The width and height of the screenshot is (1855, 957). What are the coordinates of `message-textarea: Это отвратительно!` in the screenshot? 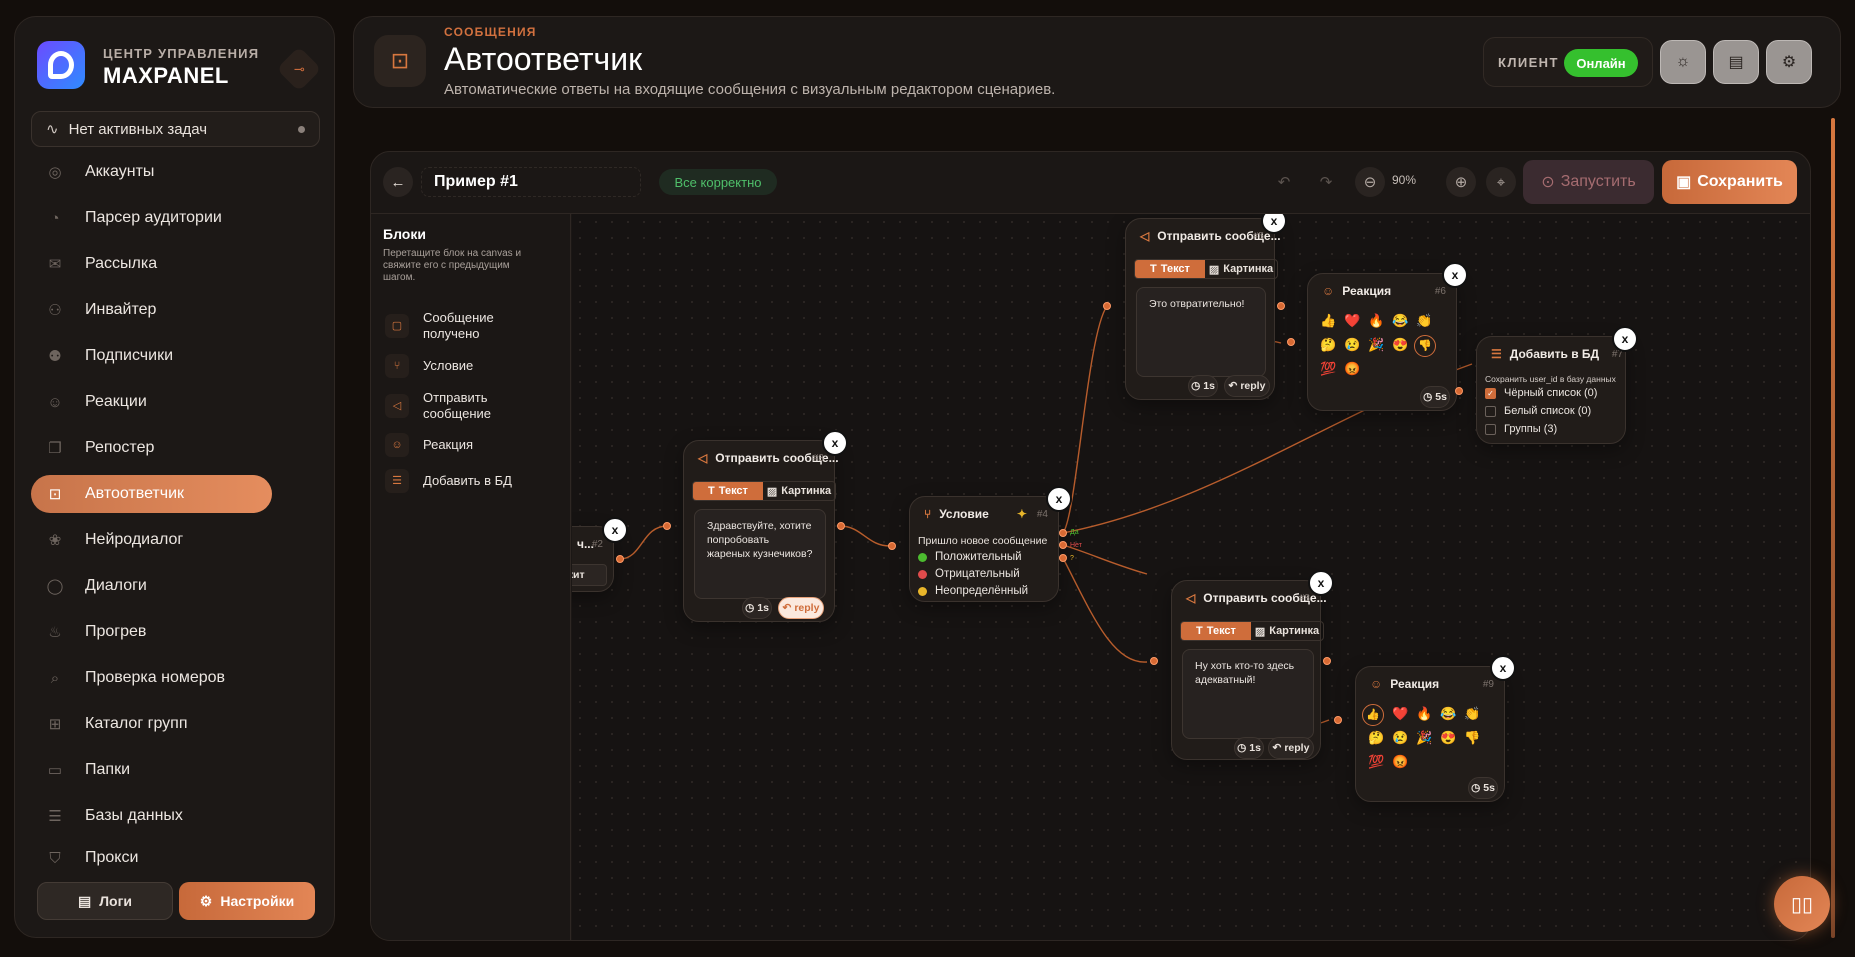 It's located at (1201, 332).